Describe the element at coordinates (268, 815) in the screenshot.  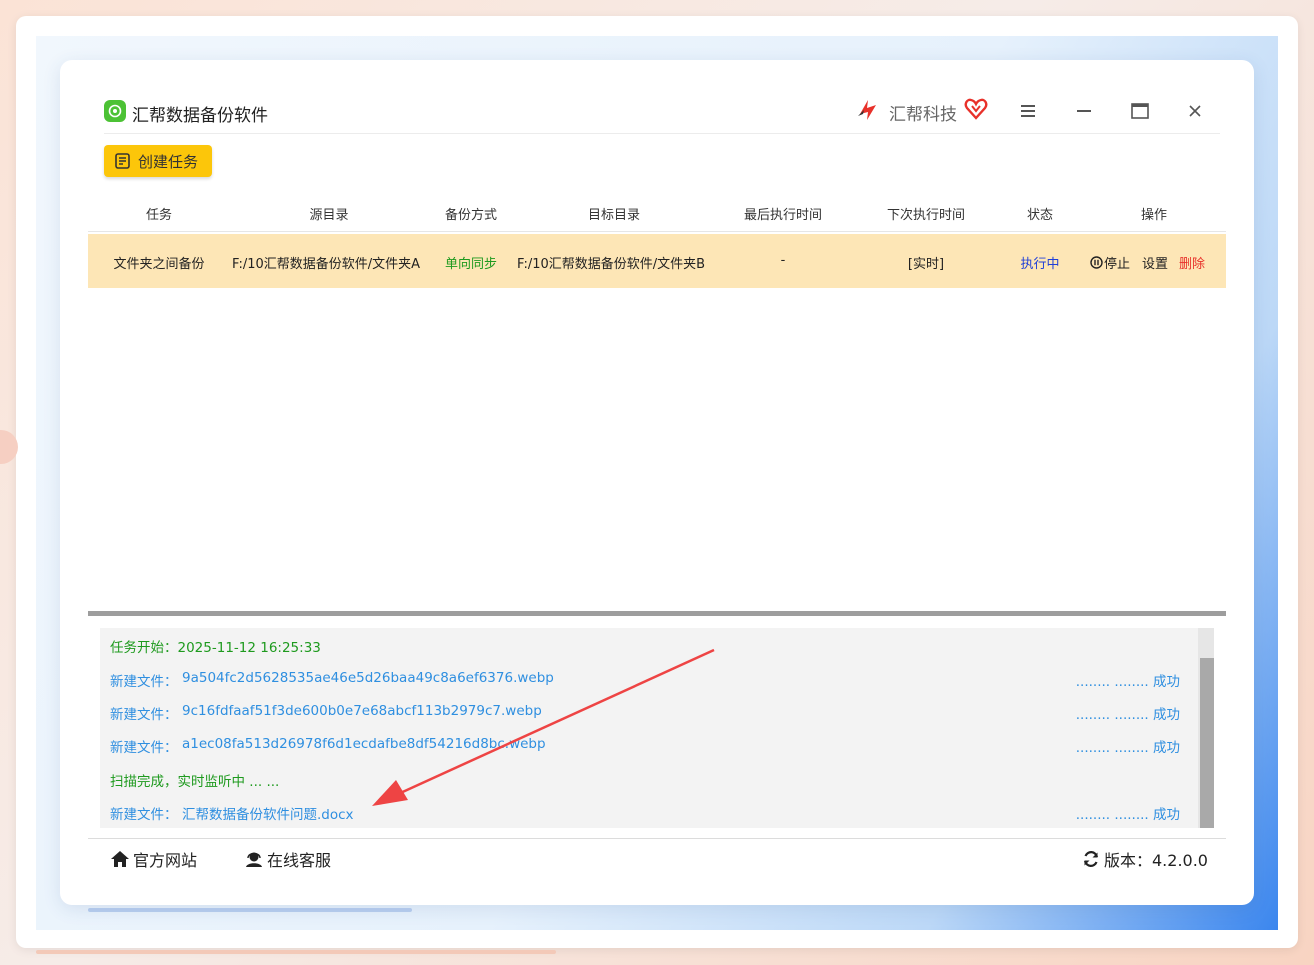
I see `log-entry-file: 汇帮数据备份软件问题.docx` at that location.